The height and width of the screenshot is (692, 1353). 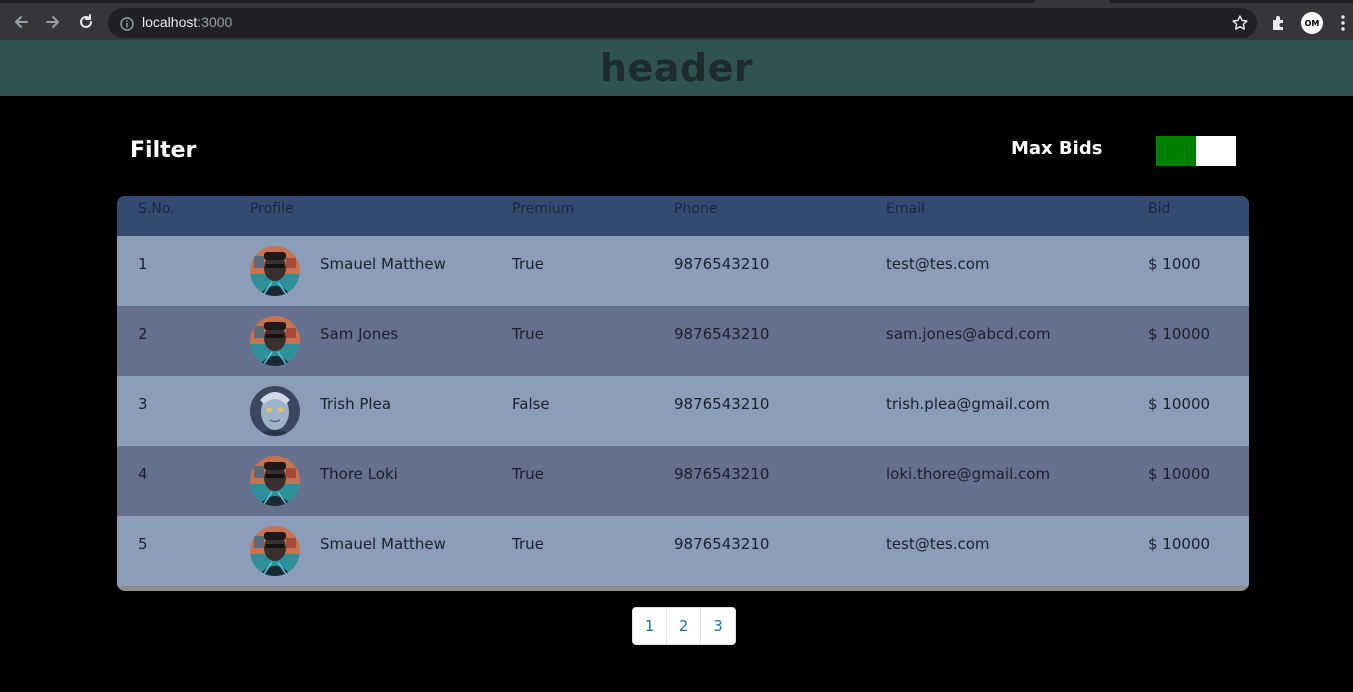 What do you see at coordinates (968, 474) in the screenshot?
I see `cell-email: loki.thore@gmail.com` at bounding box center [968, 474].